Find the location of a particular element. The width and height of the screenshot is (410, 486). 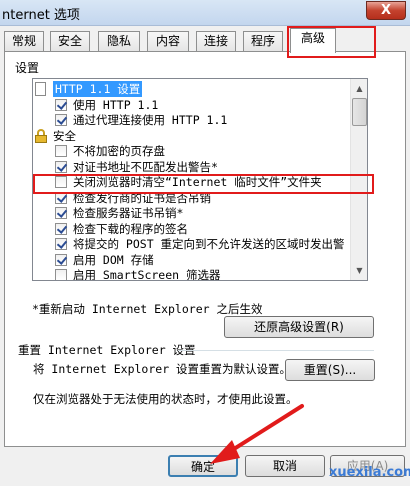

annotation-arrow-icon is located at coordinates (257, 434).